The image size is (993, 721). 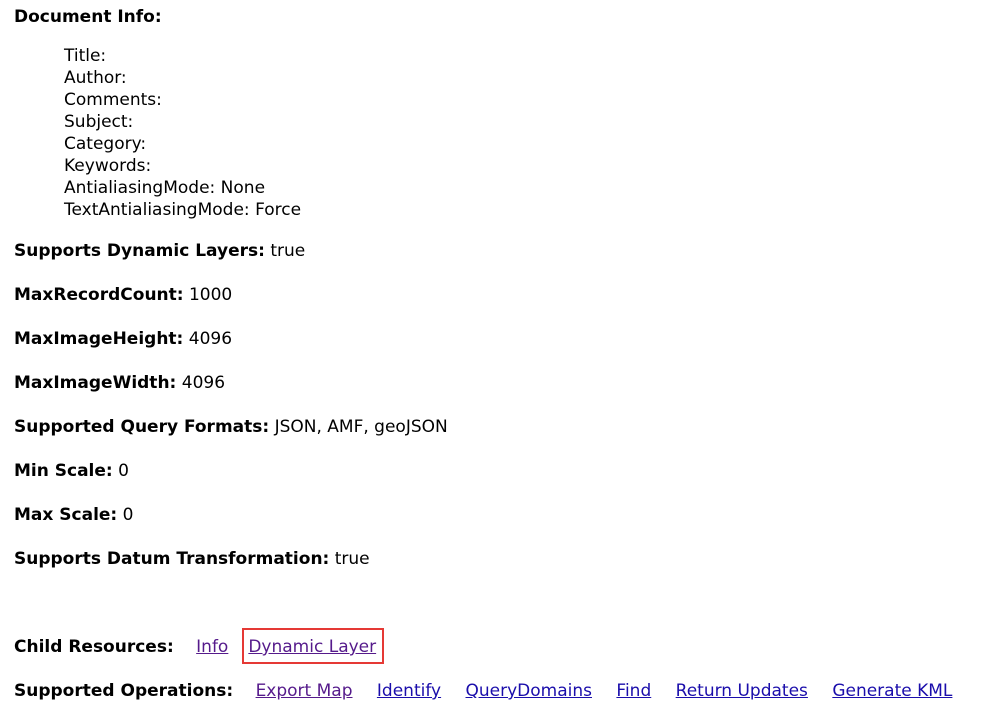 I want to click on doc-info-title: Title:, so click(x=85, y=56).